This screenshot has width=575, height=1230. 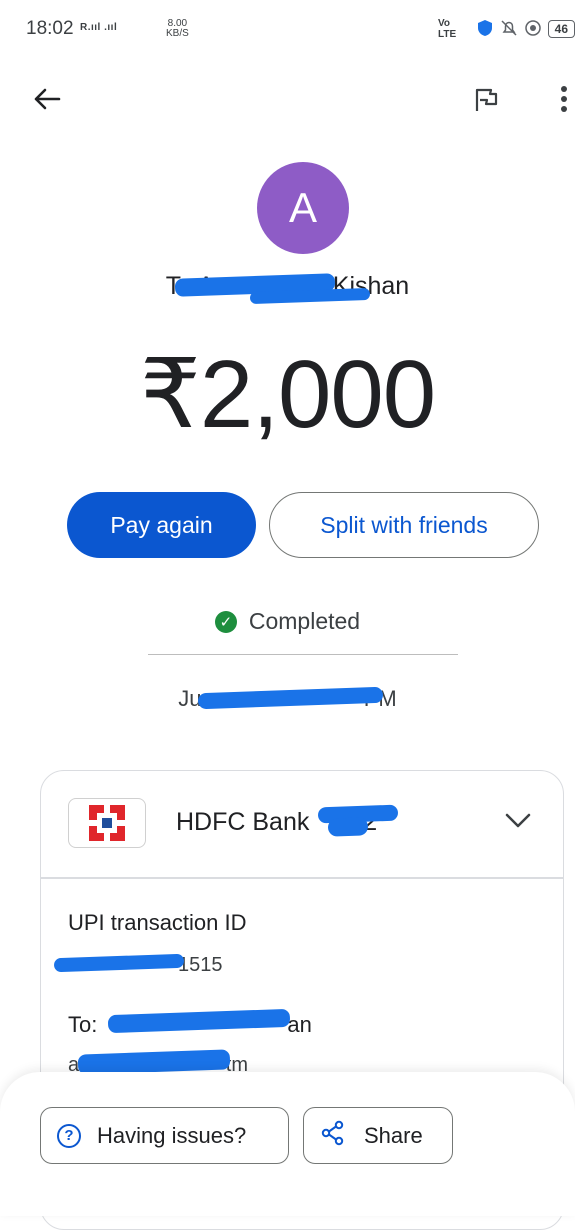 I want to click on share-icon, so click(x=333, y=1136).